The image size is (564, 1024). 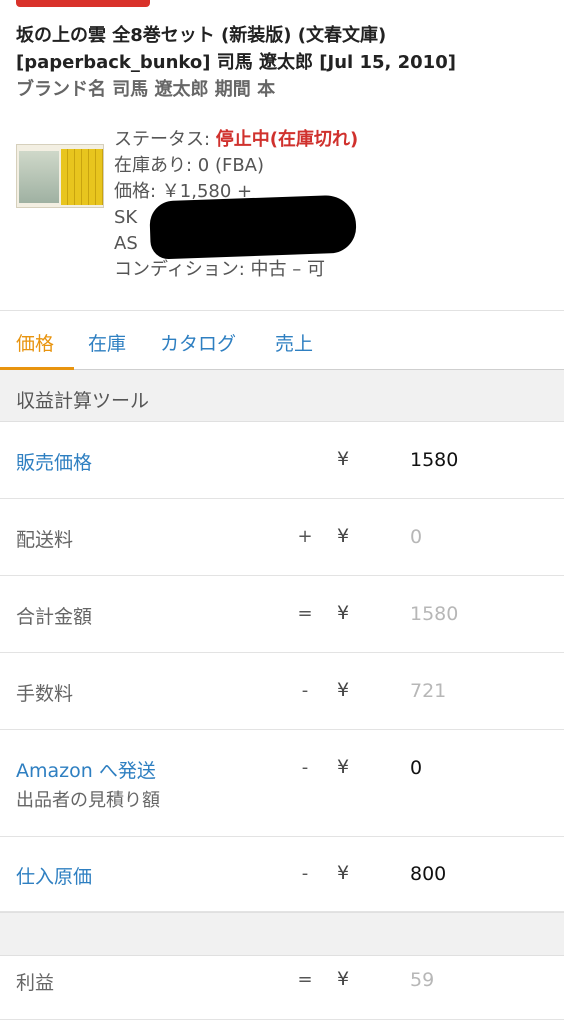 I want to click on total-currency: ¥, so click(x=343, y=613).